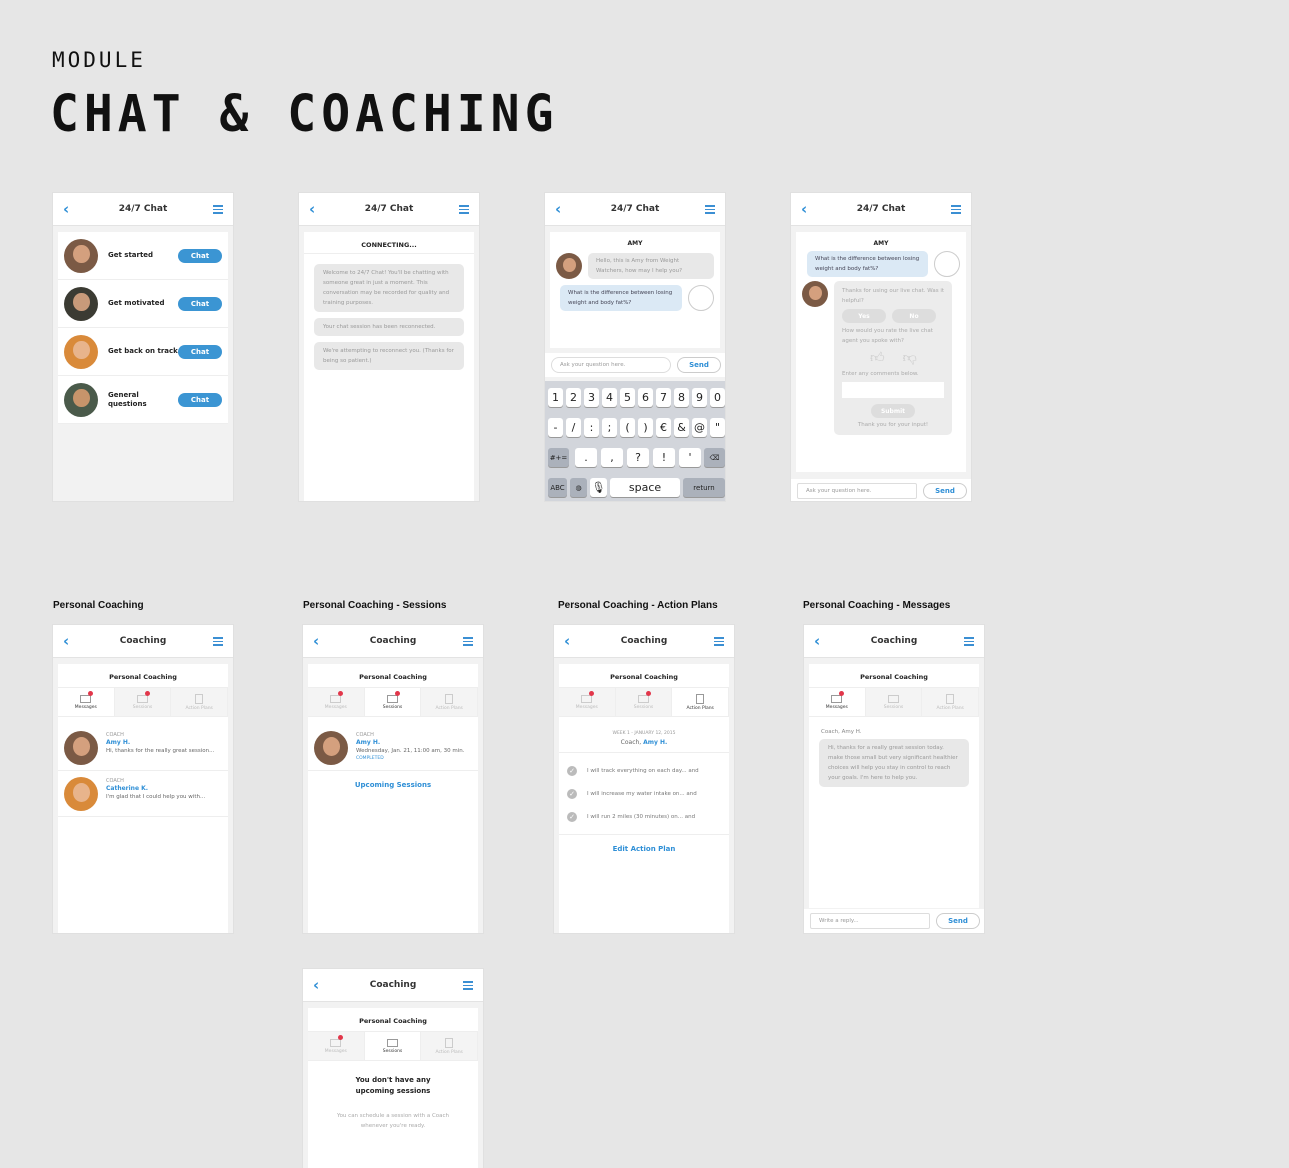 The image size is (1289, 1168). Describe the element at coordinates (638, 457) in the screenshot. I see `key: ?` at that location.